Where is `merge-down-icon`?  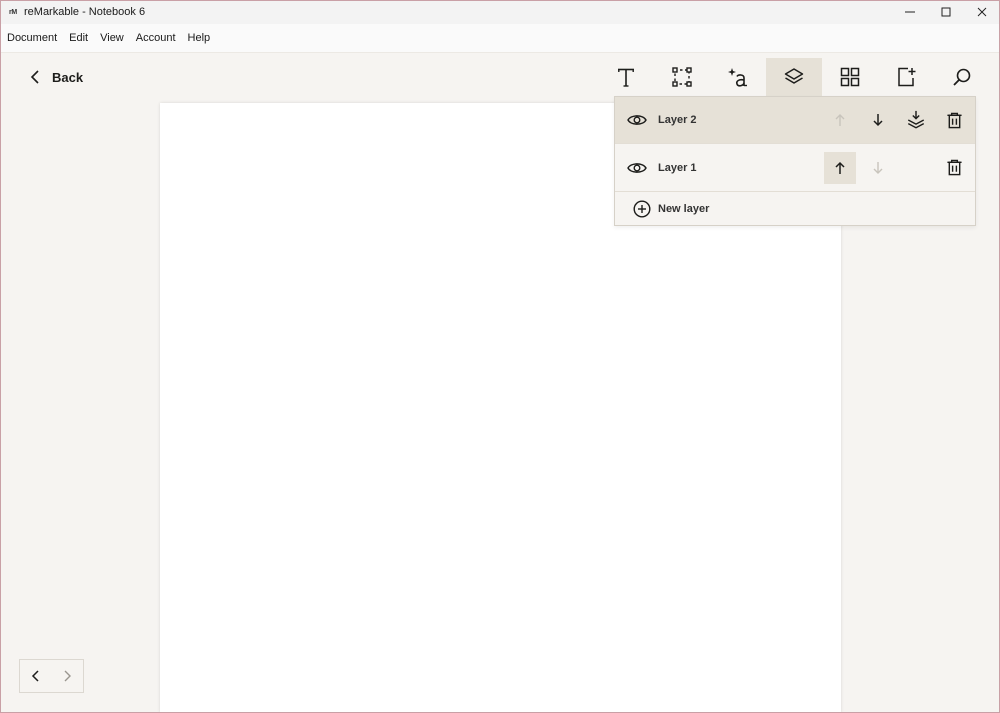 merge-down-icon is located at coordinates (916, 119).